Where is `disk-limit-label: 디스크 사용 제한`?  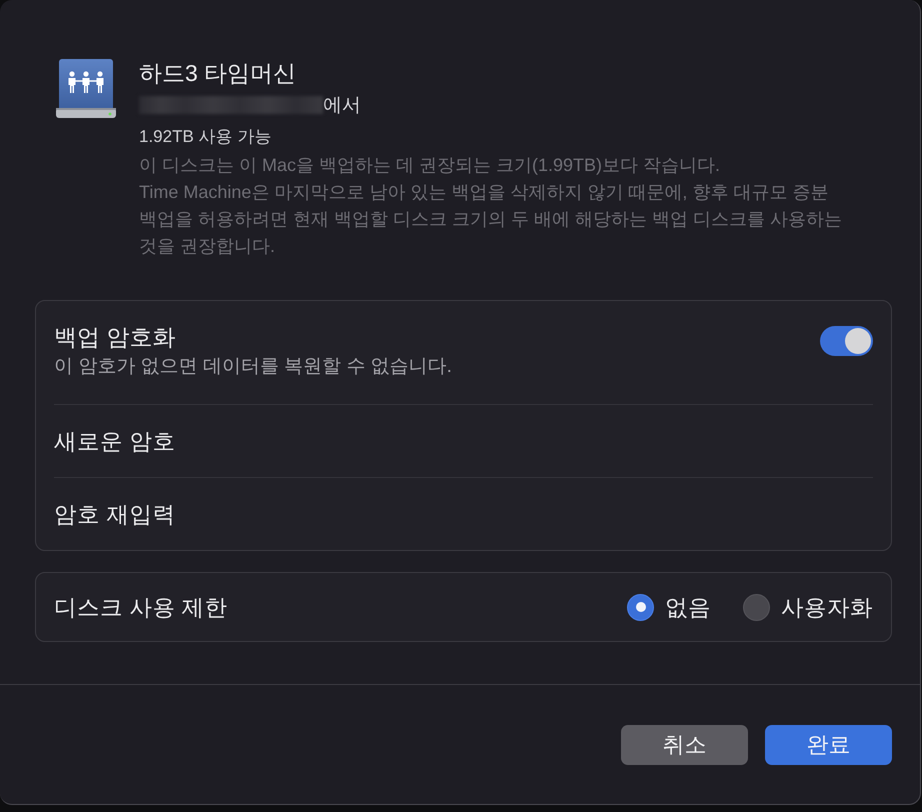
disk-limit-label: 디스크 사용 제한 is located at coordinates (141, 608).